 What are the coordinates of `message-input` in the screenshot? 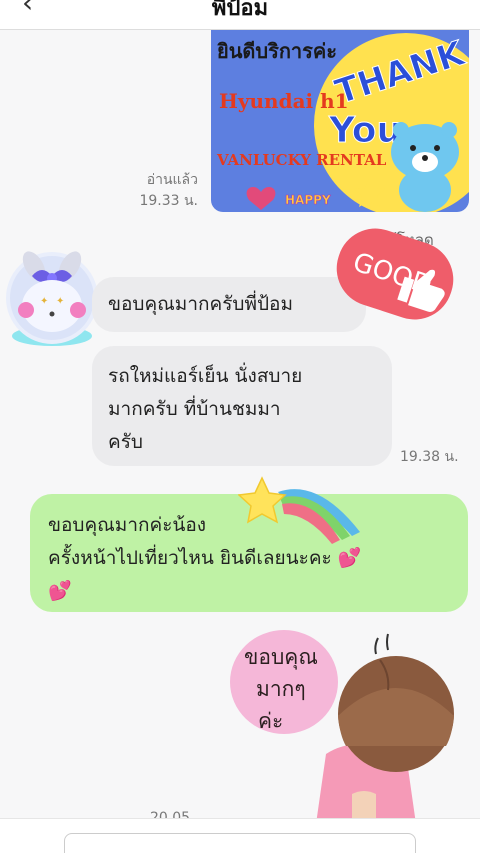 It's located at (240, 843).